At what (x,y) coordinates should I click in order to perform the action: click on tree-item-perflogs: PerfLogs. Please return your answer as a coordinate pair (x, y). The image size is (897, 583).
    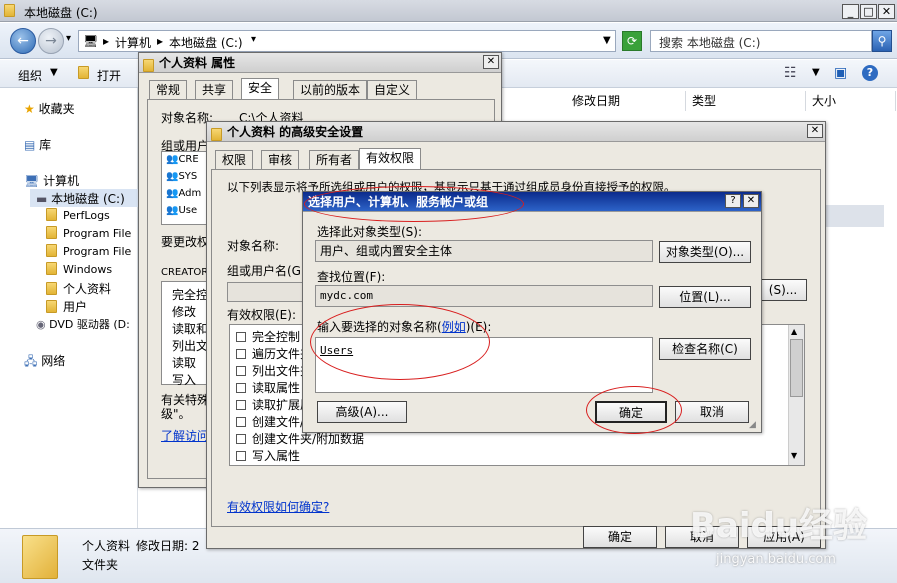
    Looking at the image, I should click on (78, 215).